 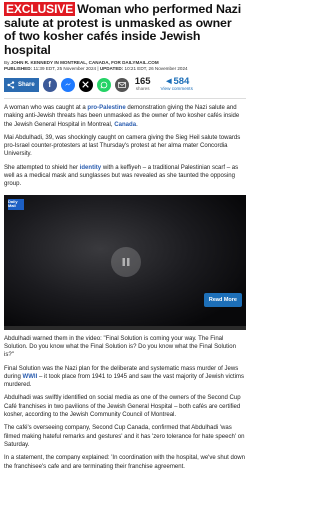 I want to click on shares-label: shares, so click(x=142, y=89).